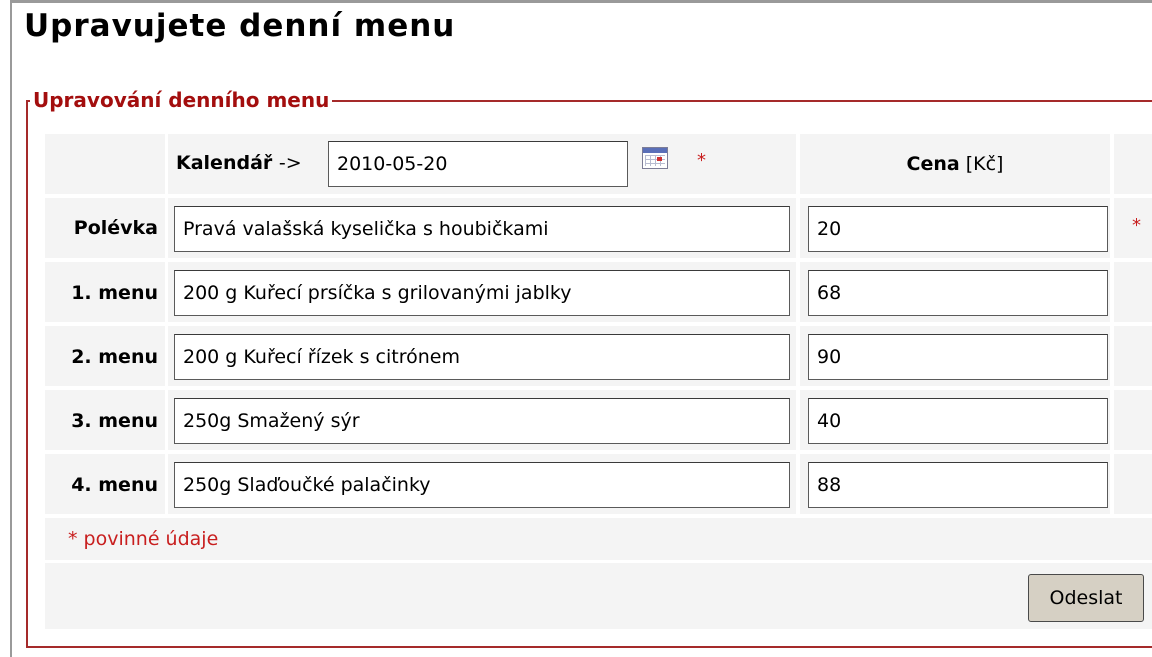 The height and width of the screenshot is (657, 1152). Describe the element at coordinates (958, 293) in the screenshot. I see `menu-1-price-input` at that location.